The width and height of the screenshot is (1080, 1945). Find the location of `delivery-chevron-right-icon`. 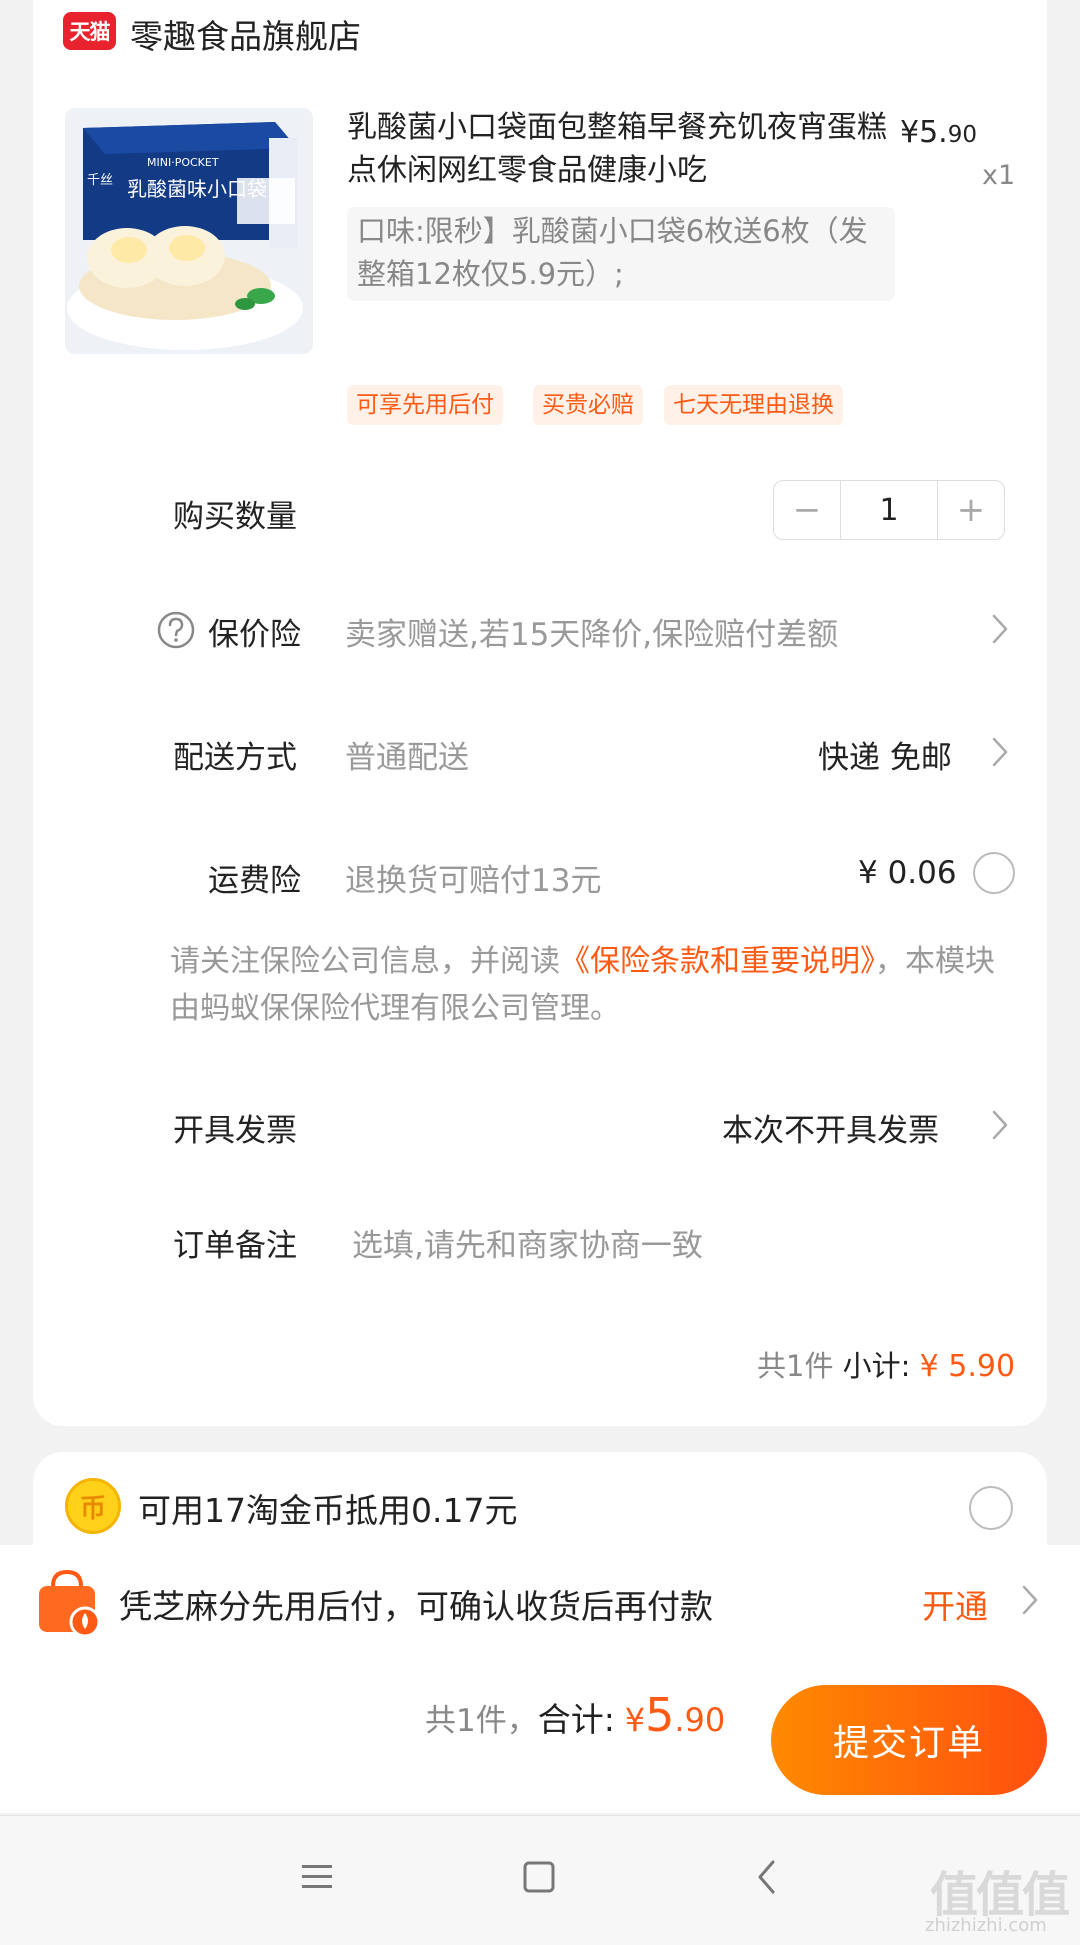

delivery-chevron-right-icon is located at coordinates (1000, 752).